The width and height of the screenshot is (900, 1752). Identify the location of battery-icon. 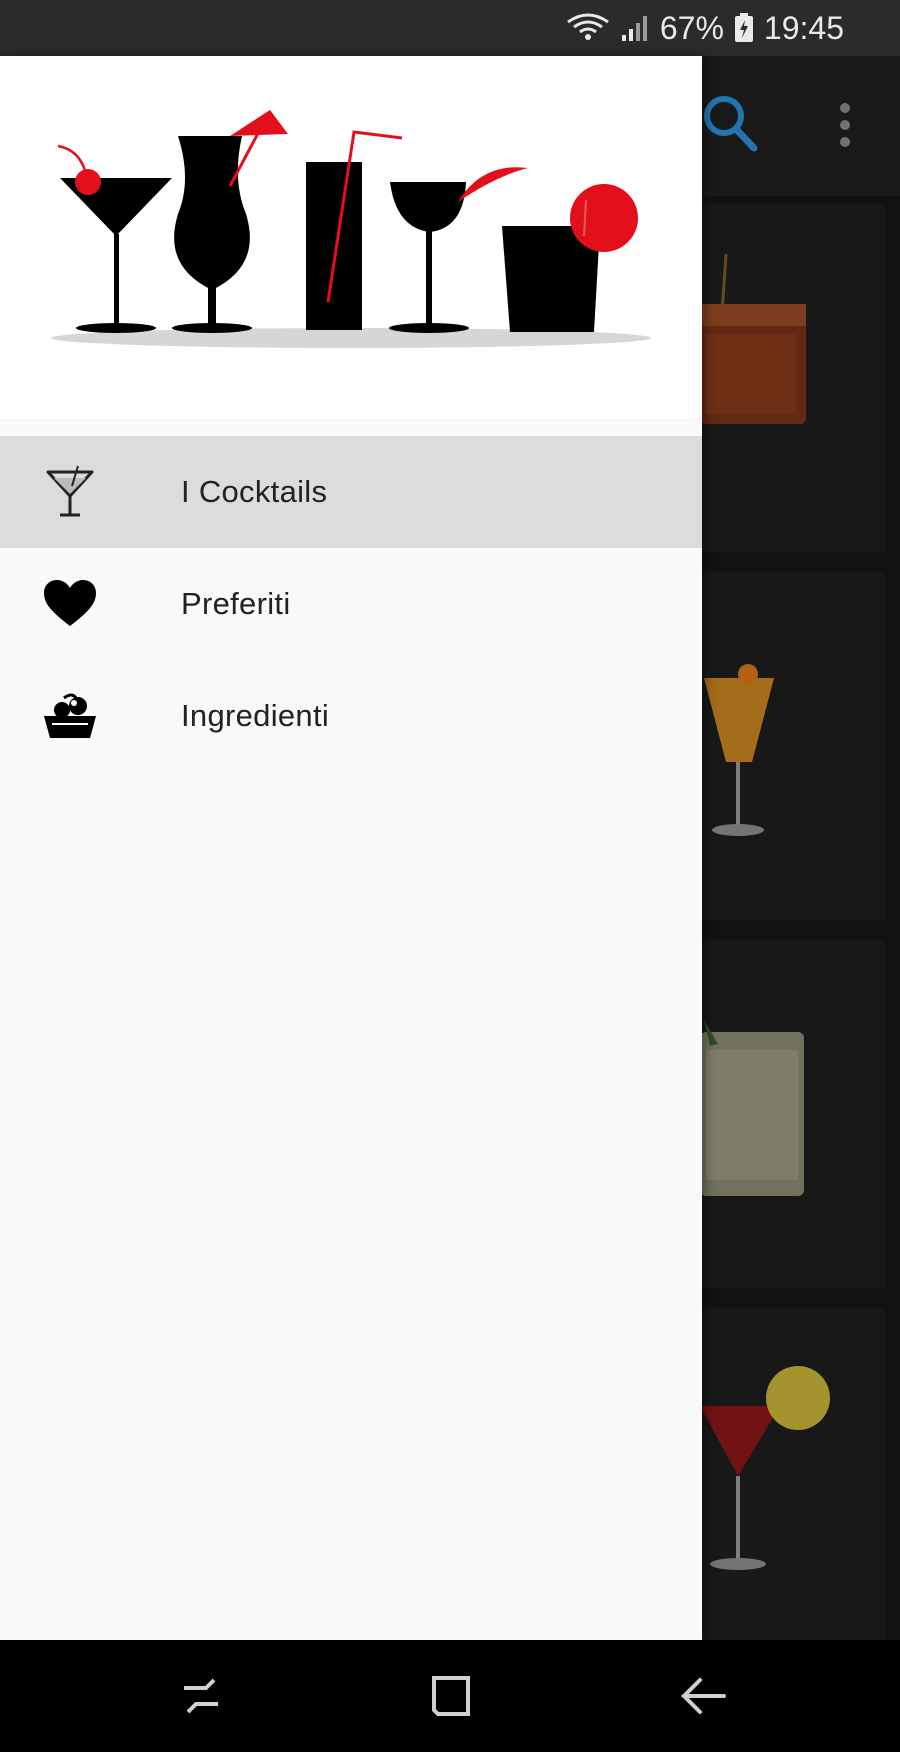
(744, 28).